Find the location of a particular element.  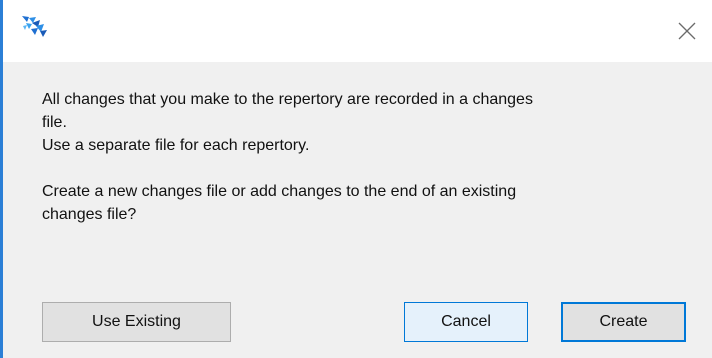

cancel-button: Cancel is located at coordinates (466, 322).